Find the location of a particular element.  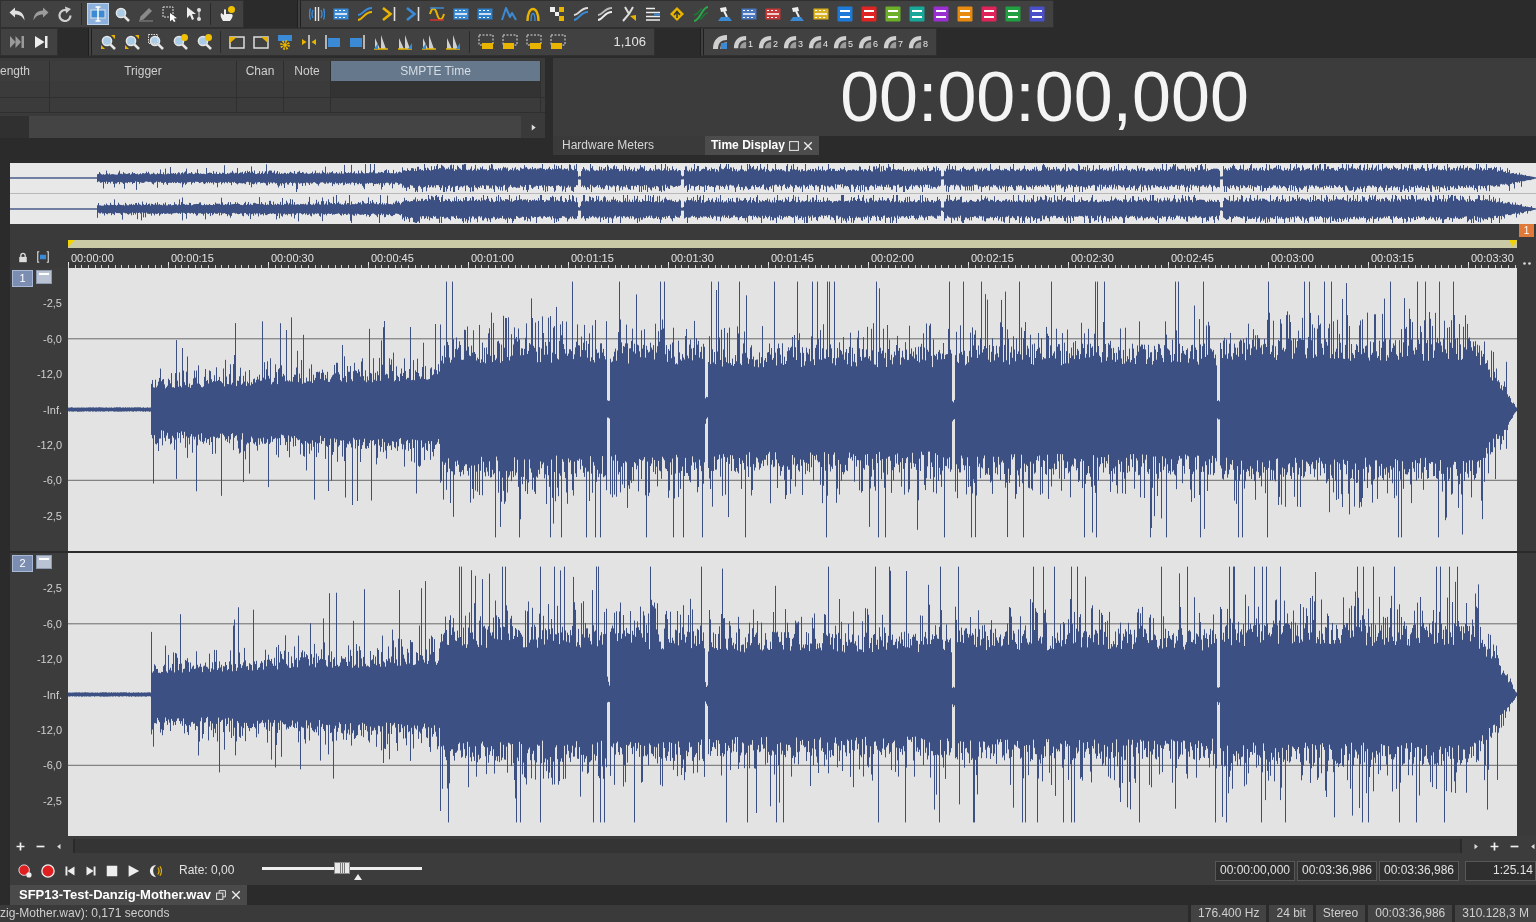

lock-icon is located at coordinates (23, 257).